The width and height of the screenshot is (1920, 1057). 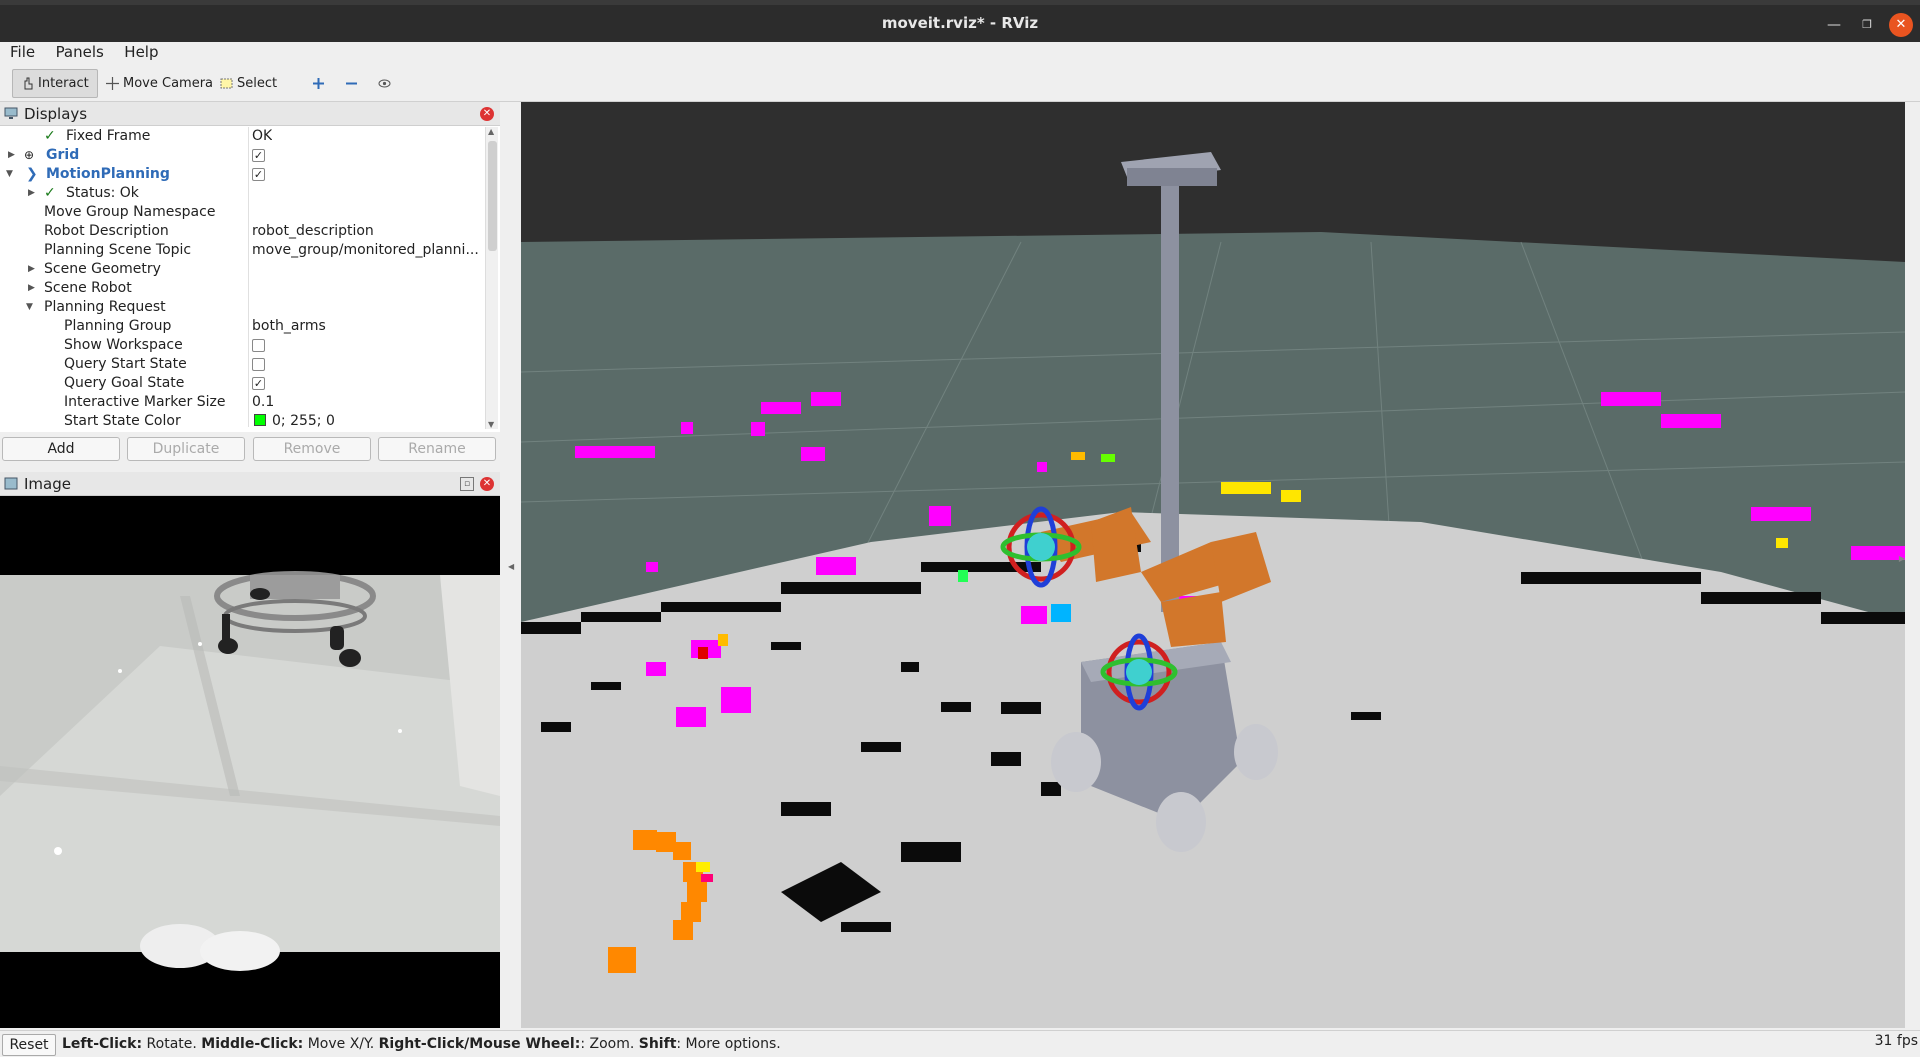 What do you see at coordinates (258, 174) in the screenshot?
I see `motion-planning-enabled-checkbox: ✓` at bounding box center [258, 174].